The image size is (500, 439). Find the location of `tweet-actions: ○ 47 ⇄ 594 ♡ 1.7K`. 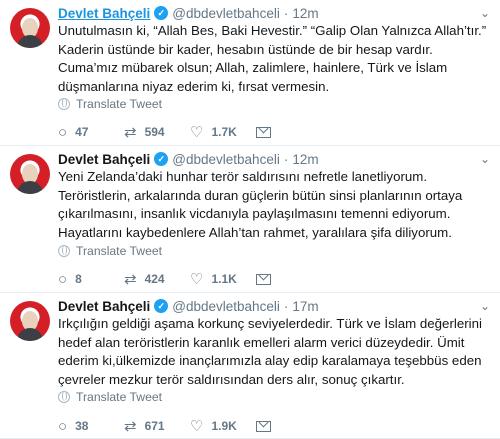

tweet-actions: ○ 47 ⇄ 594 ♡ 1.7K is located at coordinates (190, 132).